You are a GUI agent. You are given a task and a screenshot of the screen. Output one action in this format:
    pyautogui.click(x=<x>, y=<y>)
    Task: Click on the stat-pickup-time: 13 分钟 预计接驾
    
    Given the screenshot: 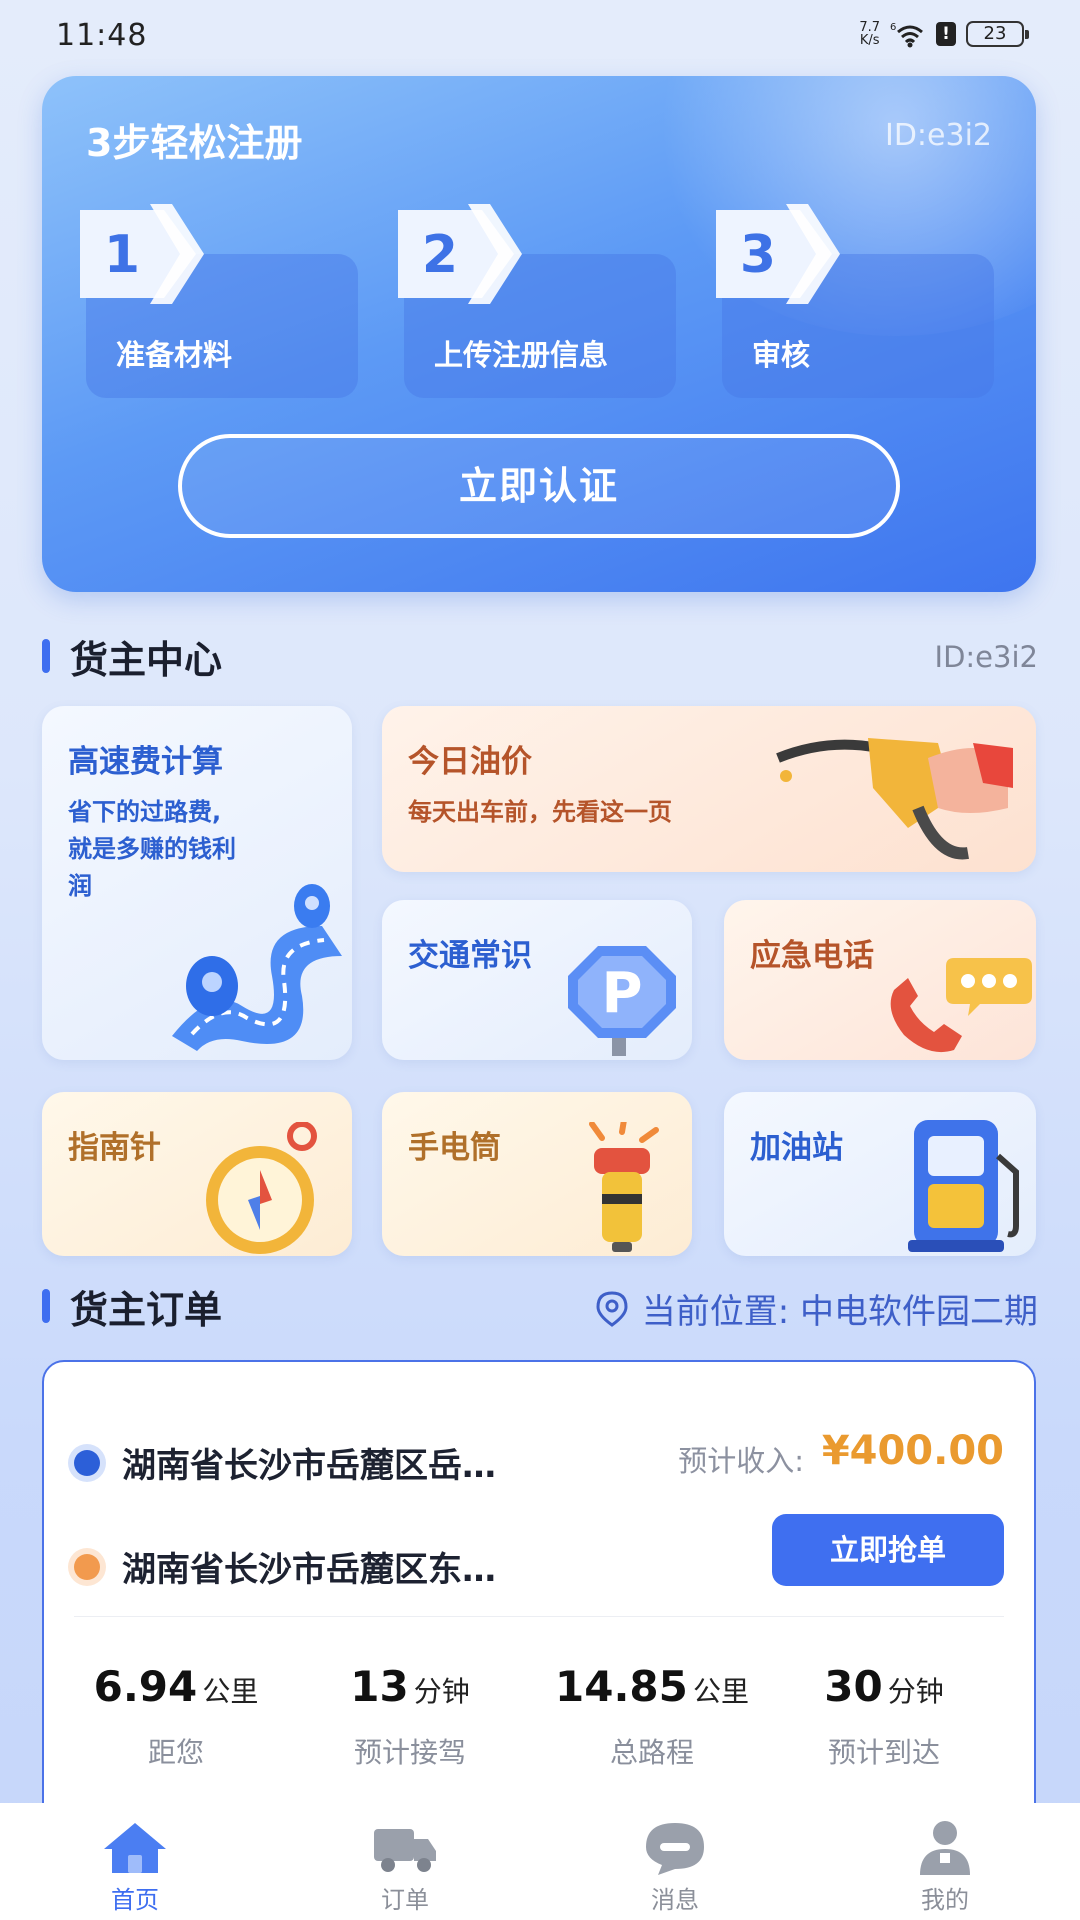 What is the action you would take?
    pyautogui.click(x=410, y=1715)
    